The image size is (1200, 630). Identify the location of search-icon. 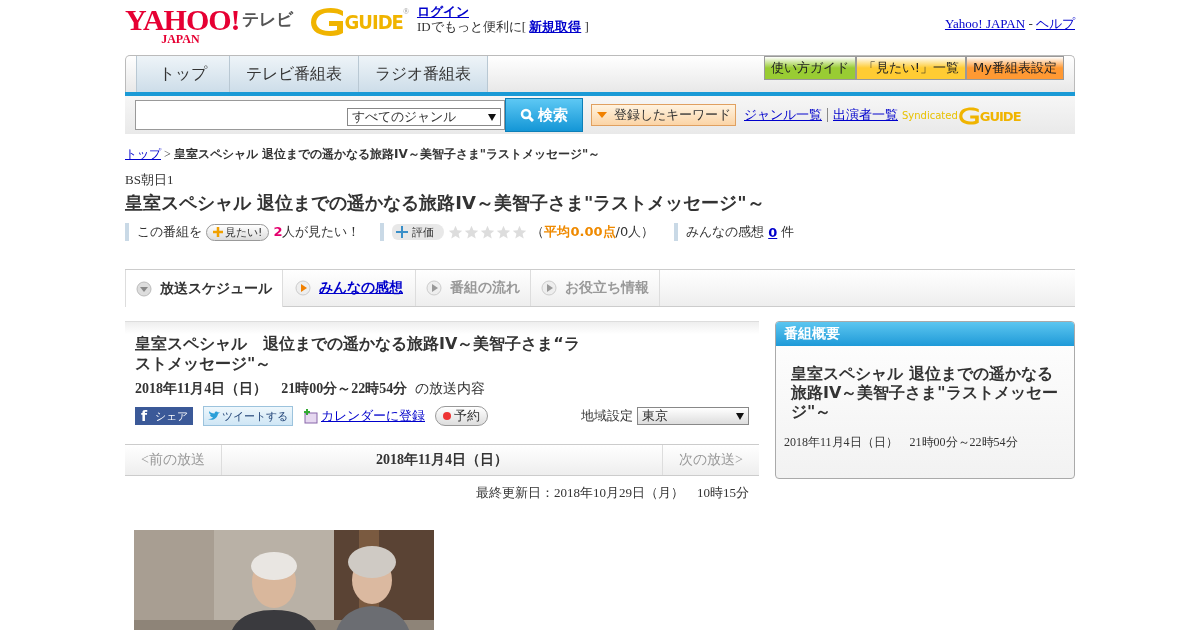
(527, 115).